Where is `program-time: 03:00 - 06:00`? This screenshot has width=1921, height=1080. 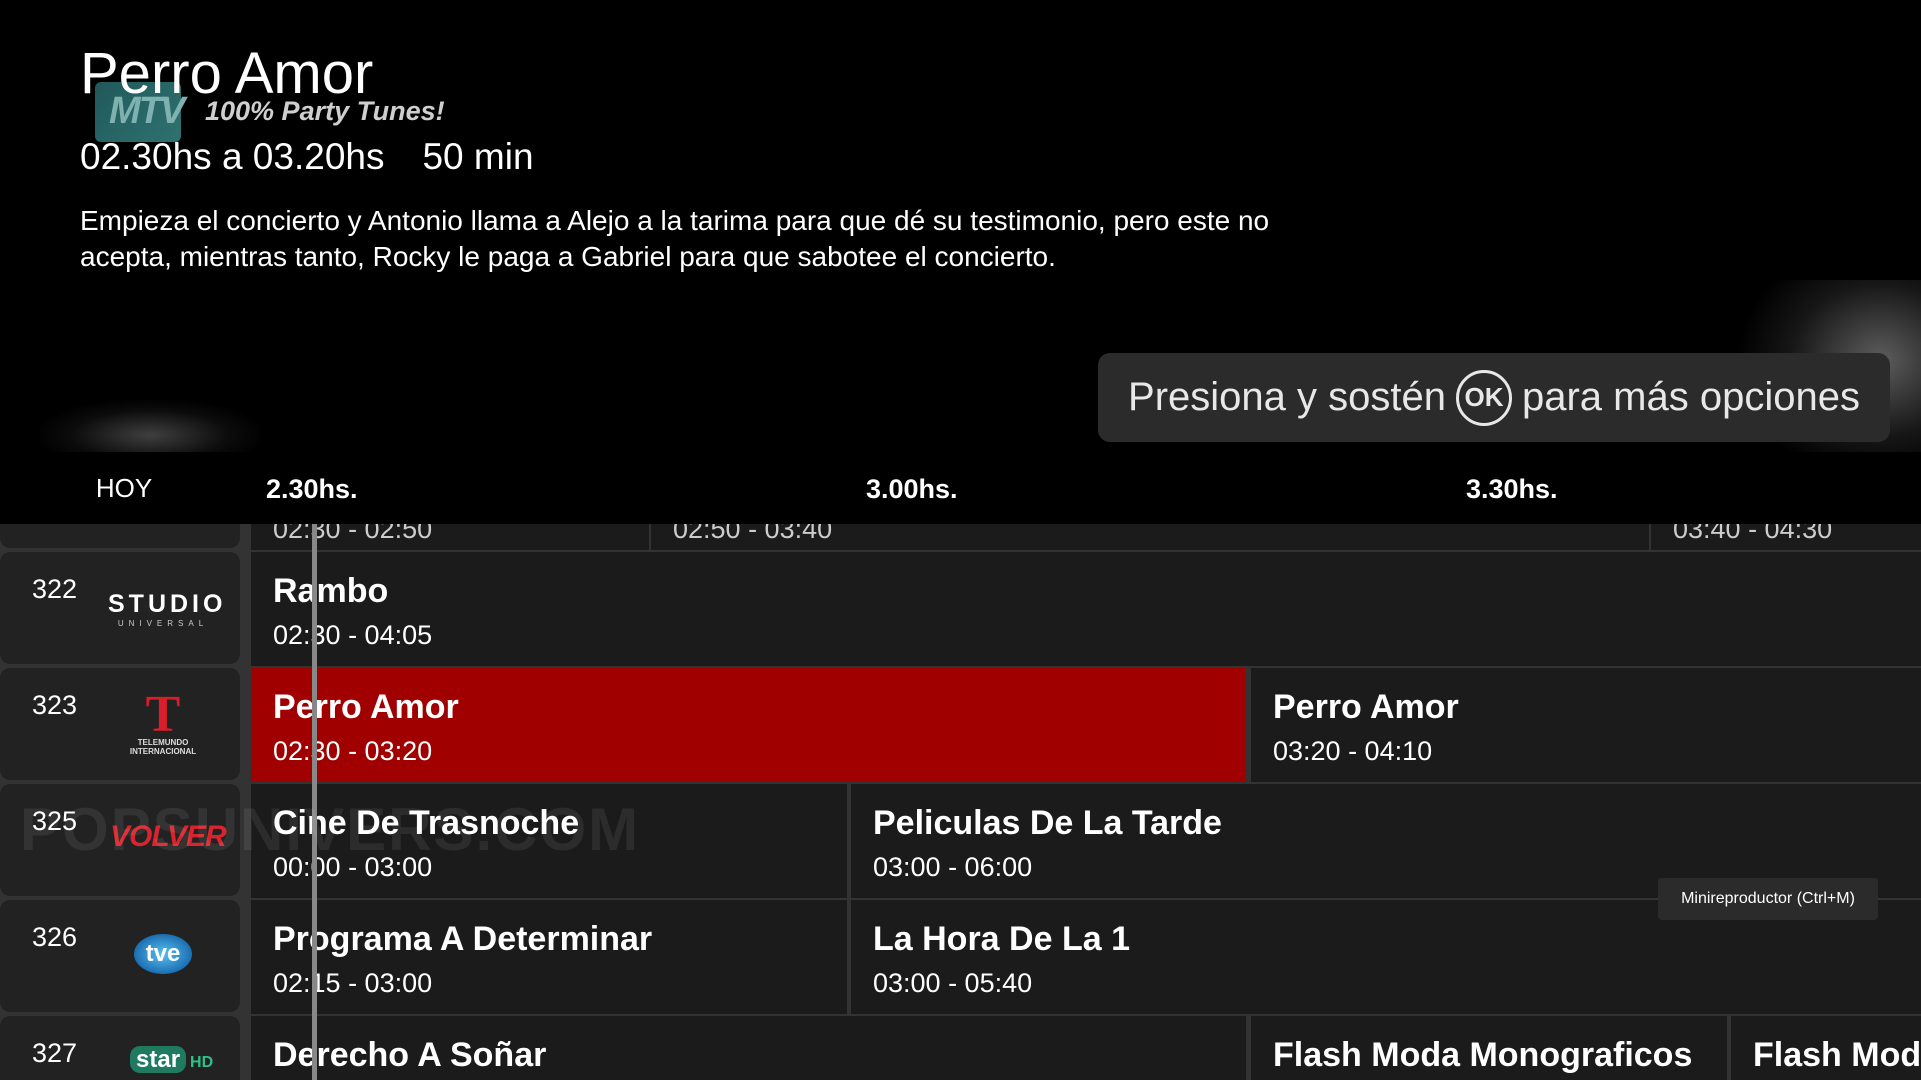 program-time: 03:00 - 06:00 is located at coordinates (953, 867).